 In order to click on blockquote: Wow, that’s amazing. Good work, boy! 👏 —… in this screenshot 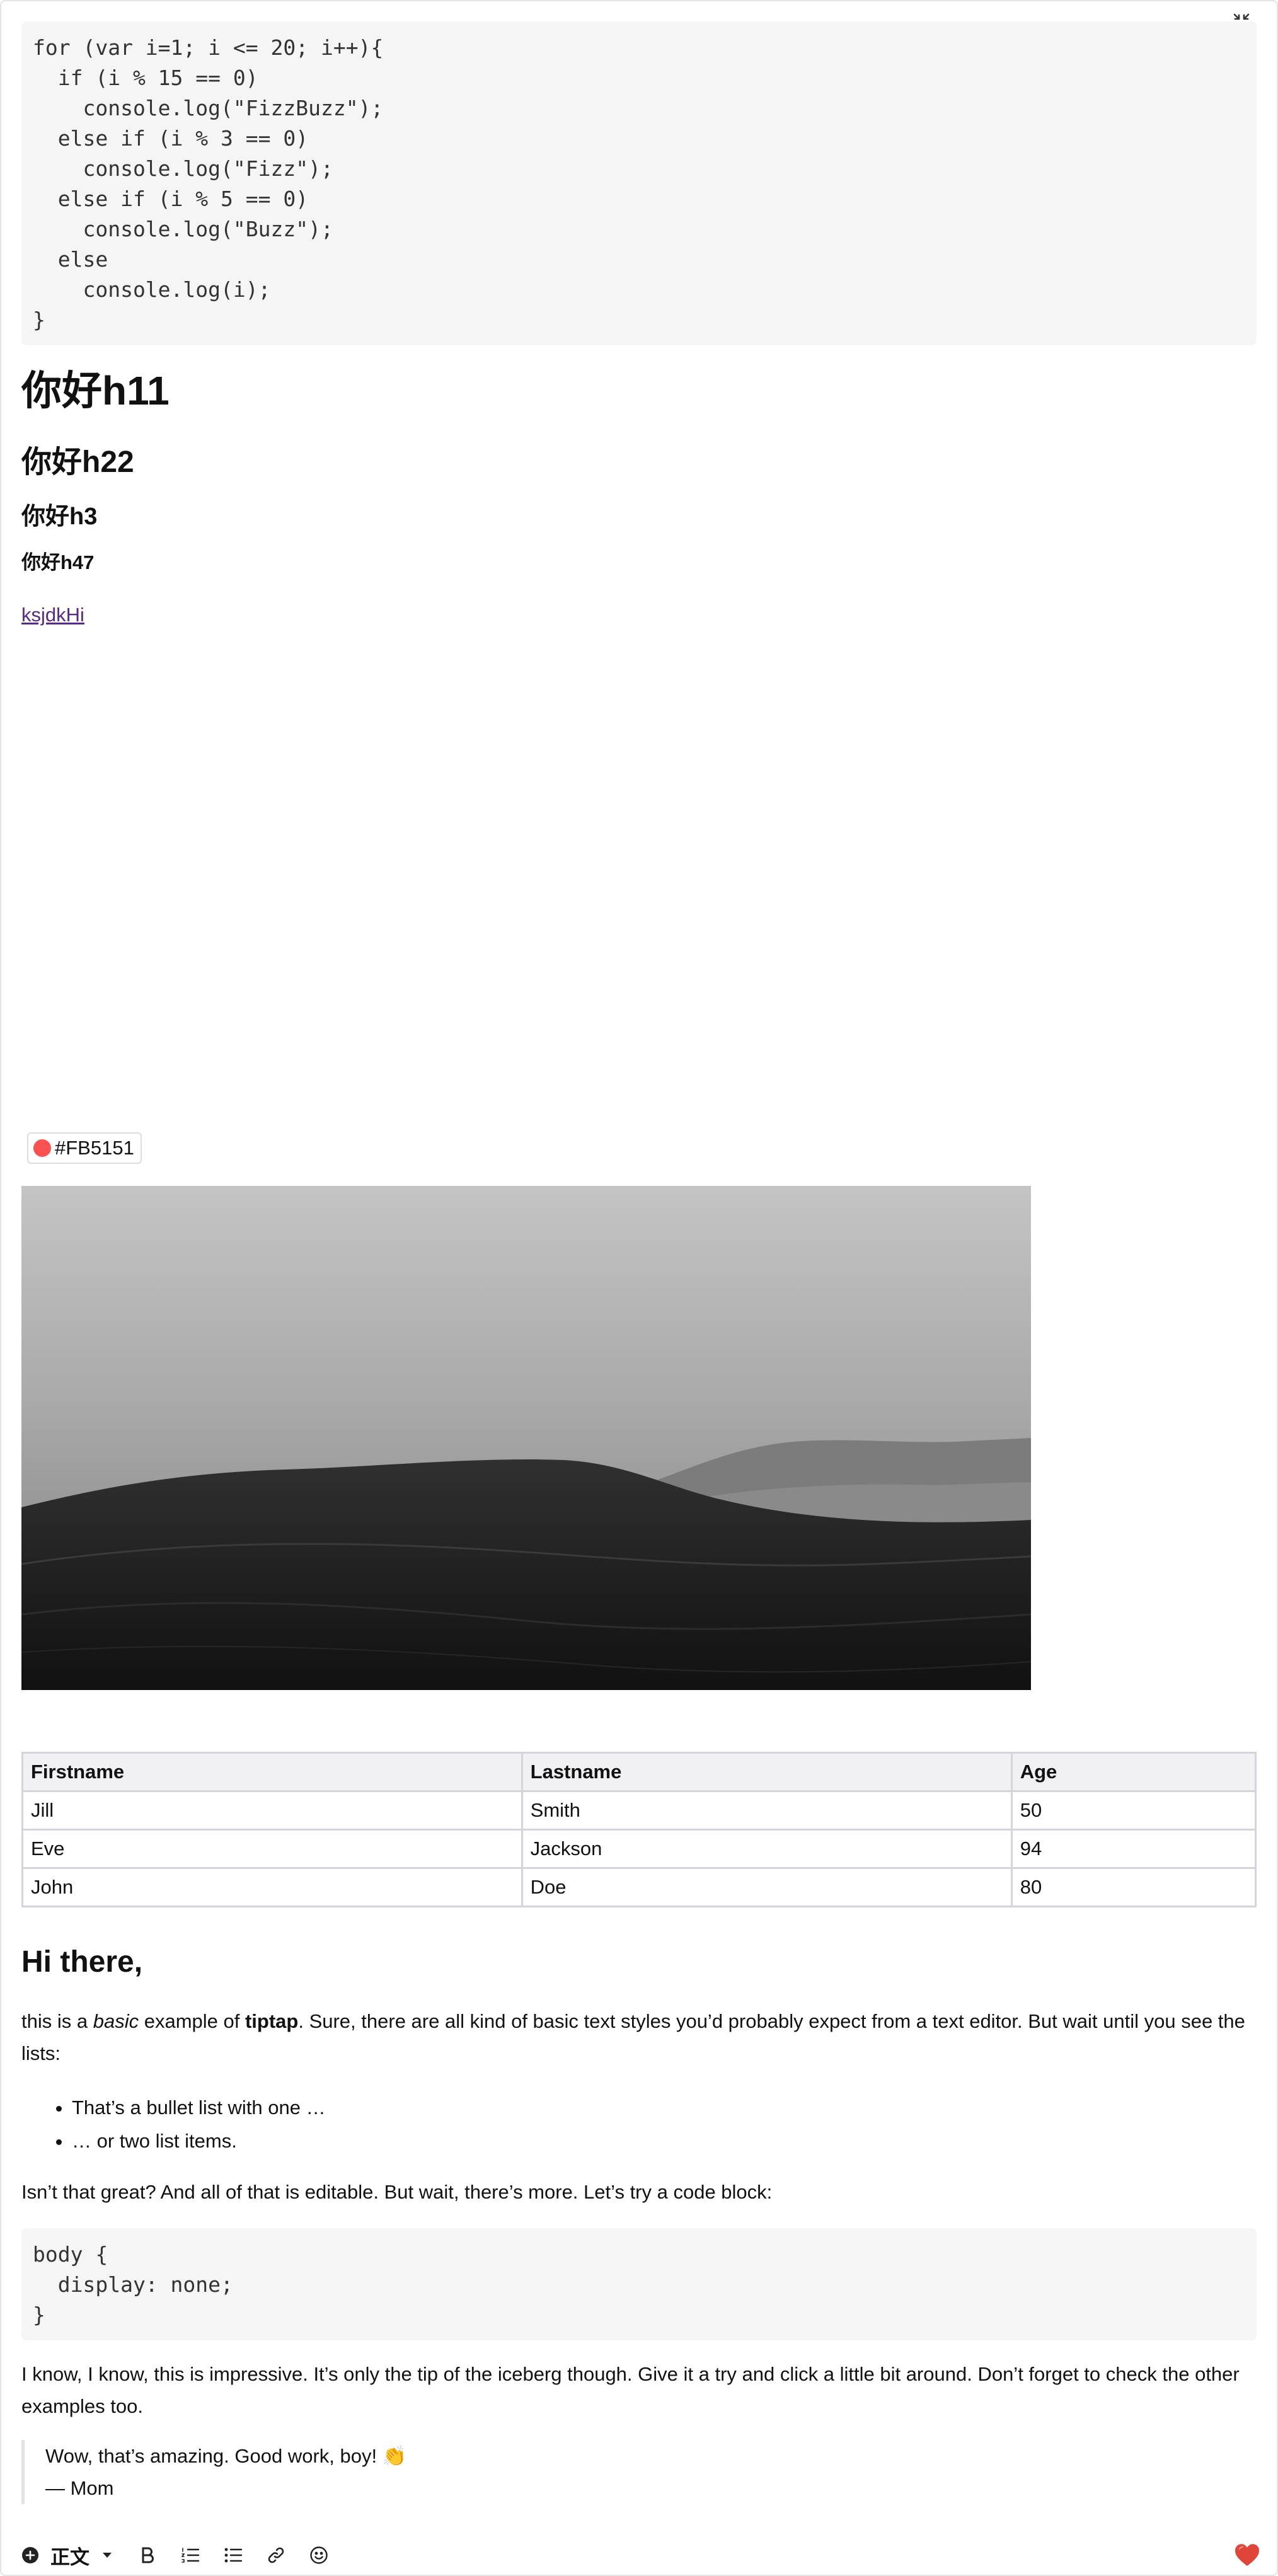, I will do `click(639, 2472)`.